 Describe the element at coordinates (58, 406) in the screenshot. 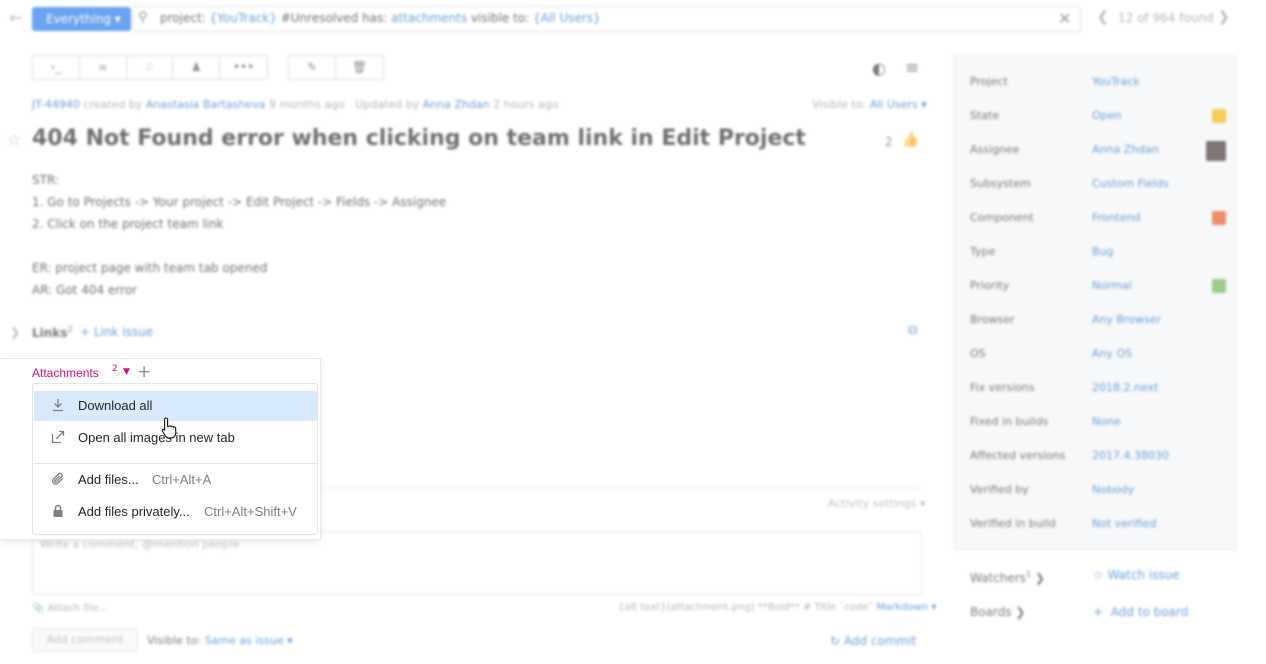

I see `download-icon` at that location.